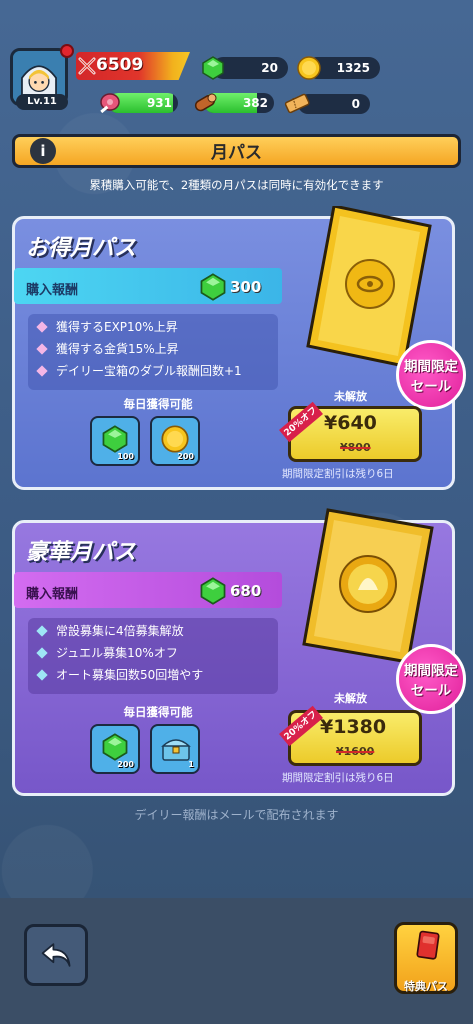 Image resolution: width=473 pixels, height=1024 pixels. I want to click on pass-title: お得月パス, so click(81, 248).